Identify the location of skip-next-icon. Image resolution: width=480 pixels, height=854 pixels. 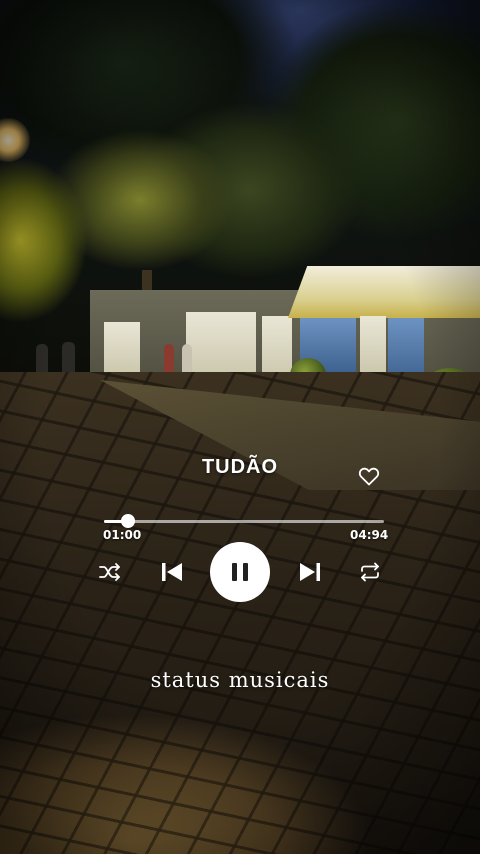
(310, 572).